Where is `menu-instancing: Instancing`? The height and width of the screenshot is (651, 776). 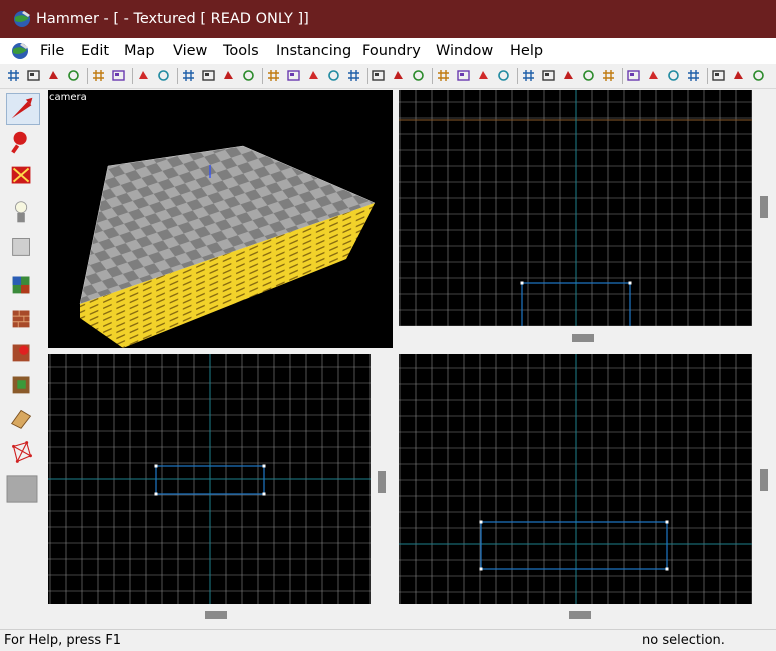
menu-instancing: Instancing is located at coordinates (313, 51).